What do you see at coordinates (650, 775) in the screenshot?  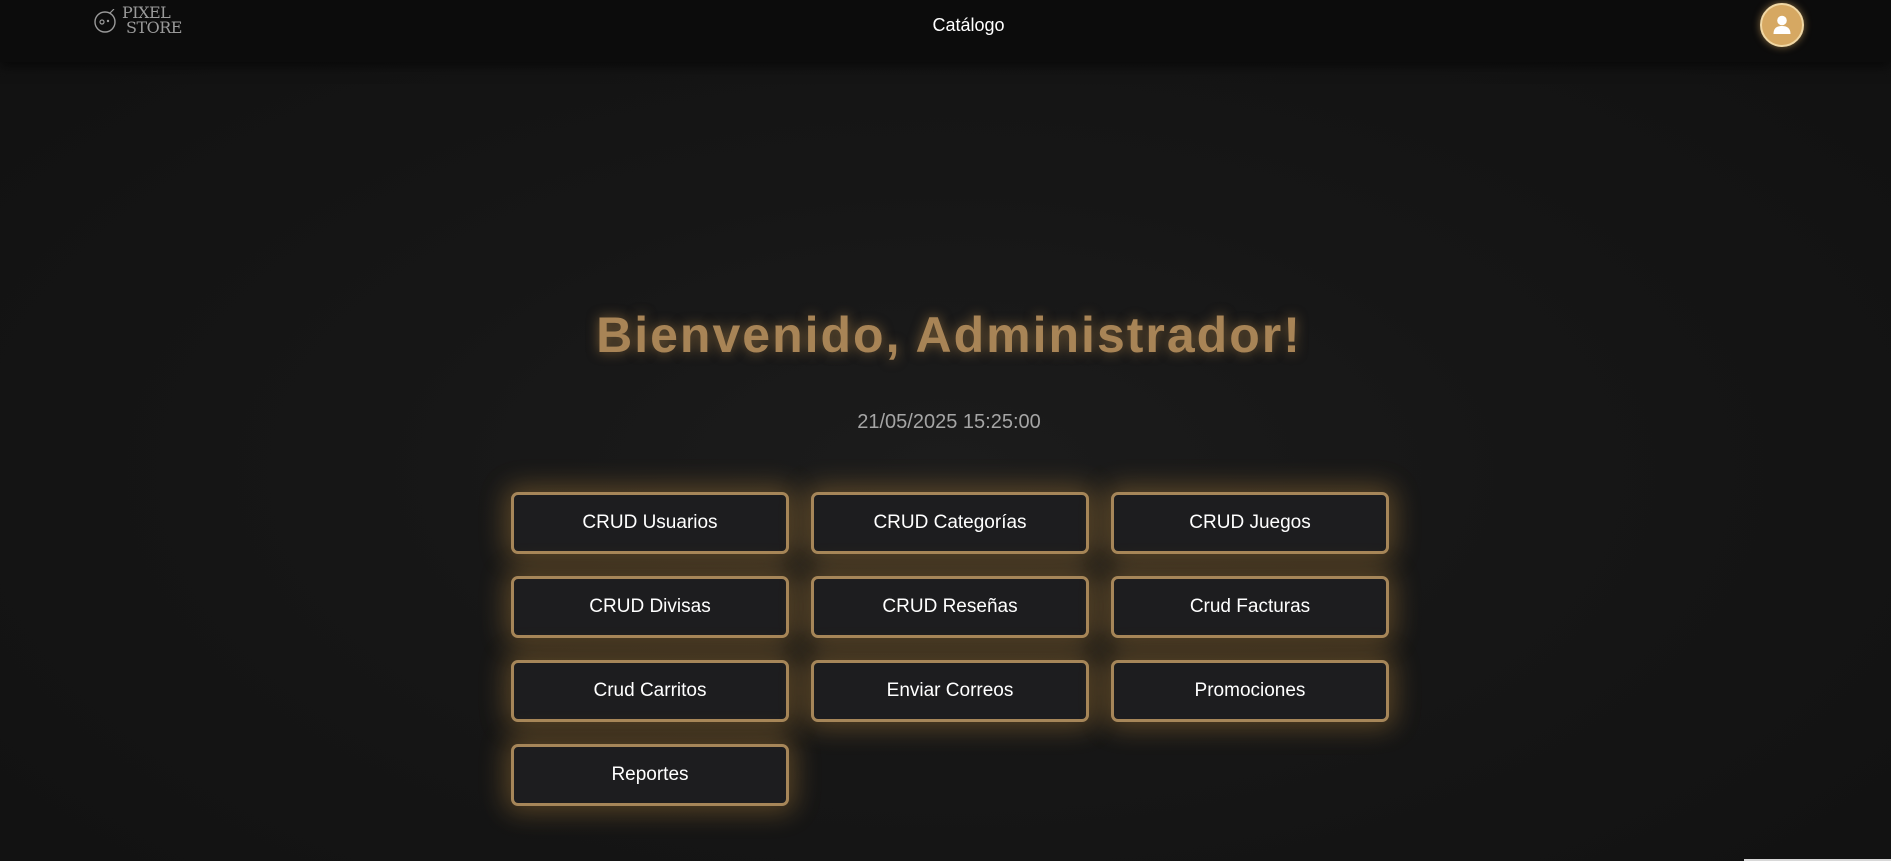 I see `reportes-button: Reportes` at bounding box center [650, 775].